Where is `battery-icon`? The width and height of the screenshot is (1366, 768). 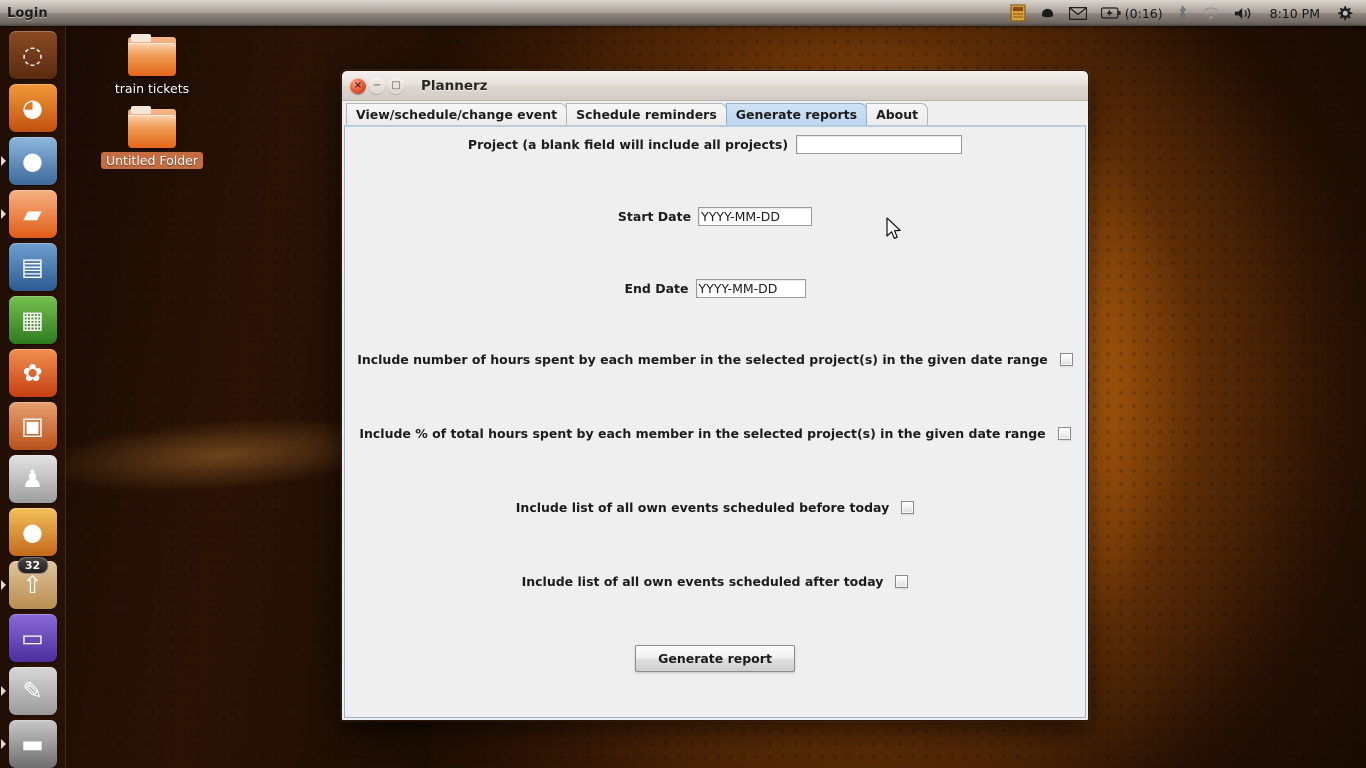
battery-icon is located at coordinates (1110, 13).